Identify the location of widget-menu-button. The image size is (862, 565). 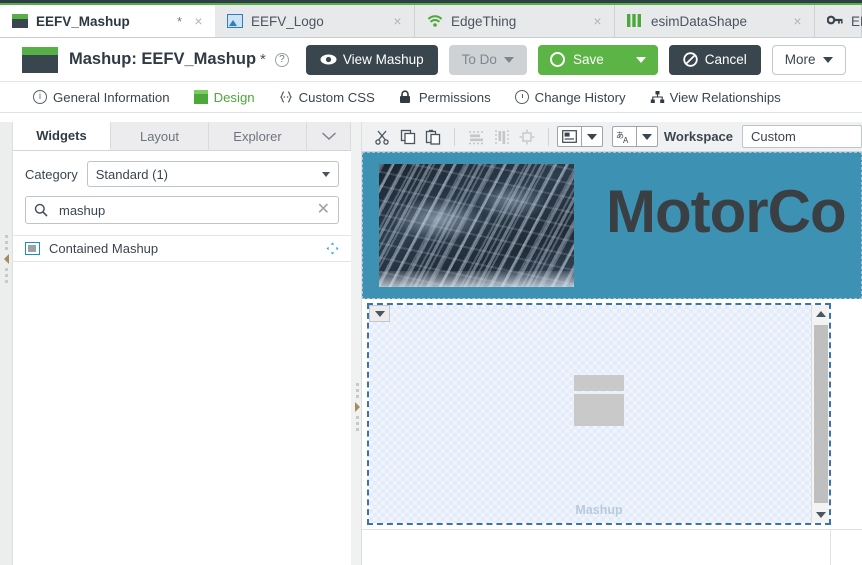
(379, 313).